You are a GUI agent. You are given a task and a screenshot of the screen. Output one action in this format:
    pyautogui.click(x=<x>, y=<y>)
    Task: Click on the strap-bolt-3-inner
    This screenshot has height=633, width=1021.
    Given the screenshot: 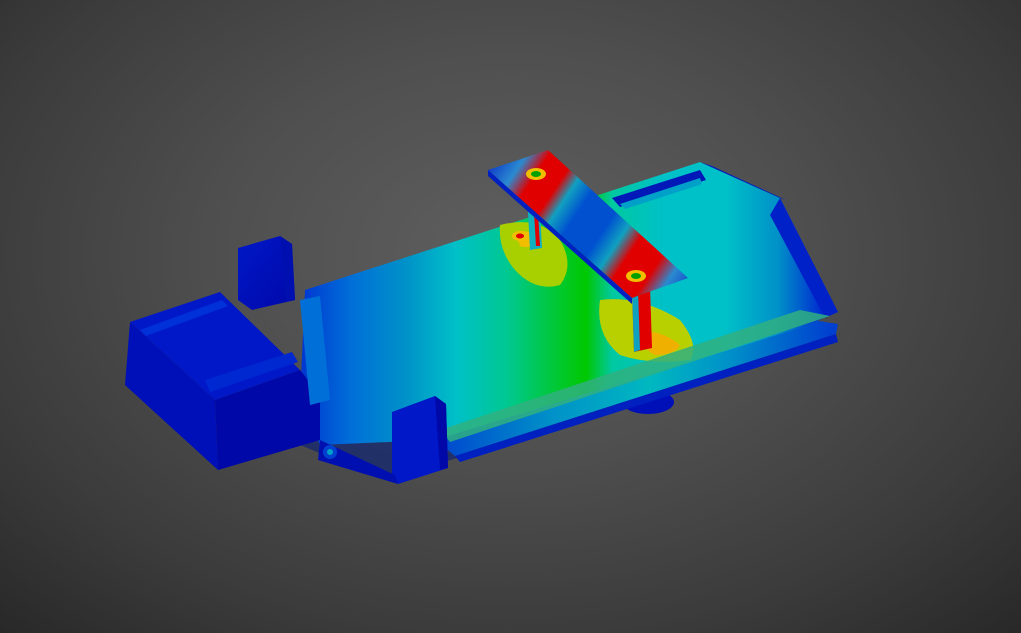 What is the action you would take?
    pyautogui.click(x=520, y=236)
    